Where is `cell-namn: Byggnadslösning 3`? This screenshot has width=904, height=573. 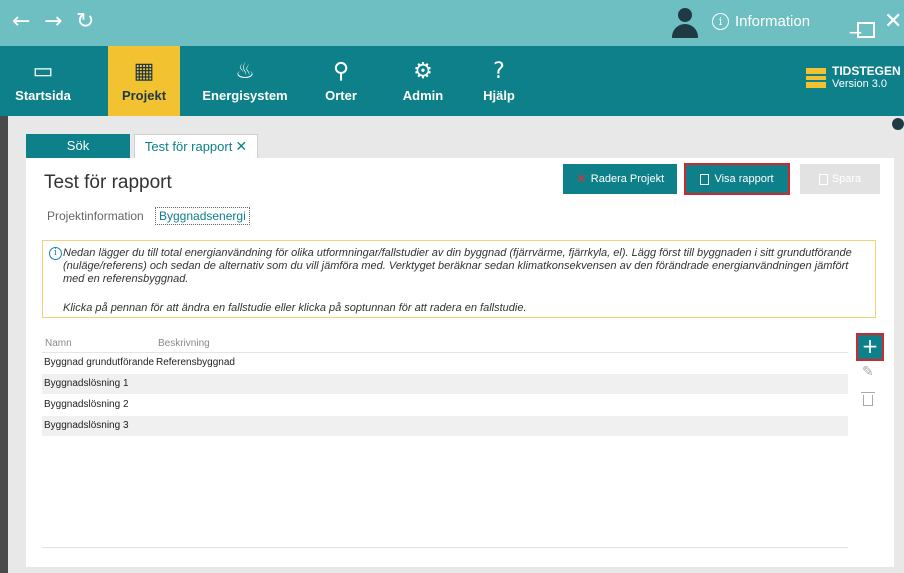 cell-namn: Byggnadslösning 3 is located at coordinates (86, 425).